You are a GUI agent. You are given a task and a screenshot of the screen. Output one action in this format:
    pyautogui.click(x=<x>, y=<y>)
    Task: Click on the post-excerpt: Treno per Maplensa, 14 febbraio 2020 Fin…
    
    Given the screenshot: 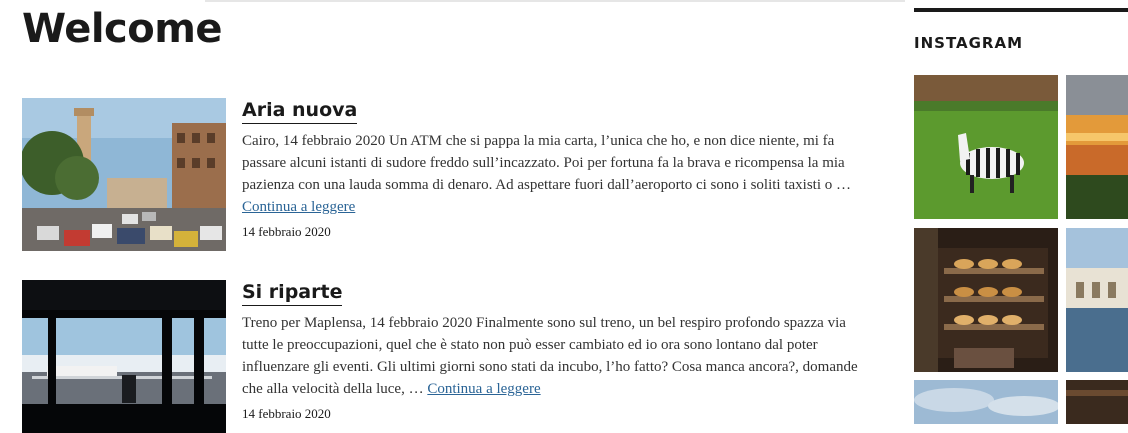 What is the action you would take?
    pyautogui.click(x=552, y=356)
    